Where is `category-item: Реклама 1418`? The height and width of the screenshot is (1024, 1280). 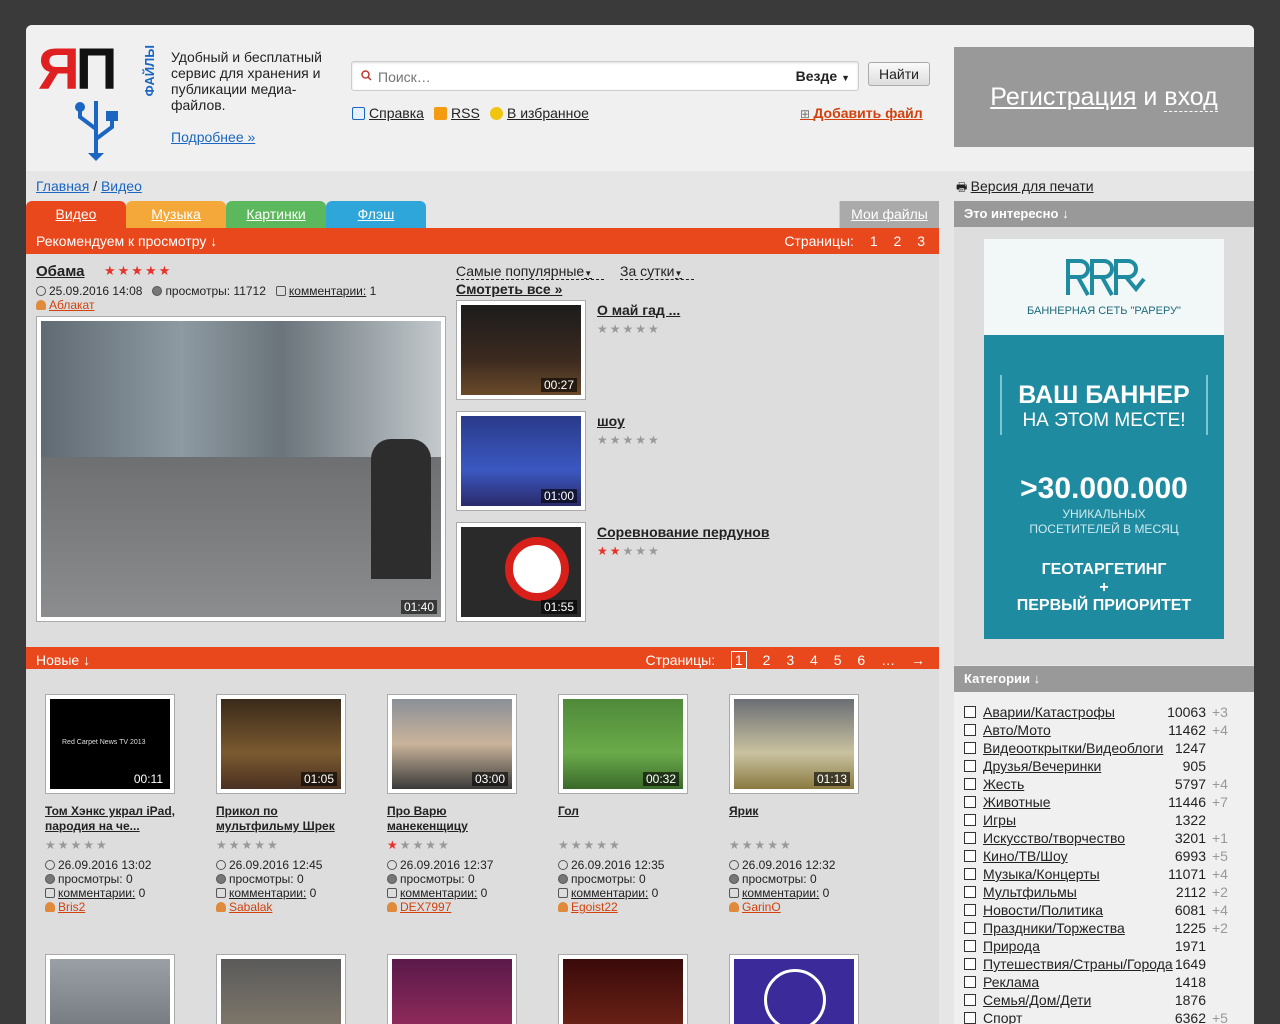
category-item: Реклама 1418 is located at coordinates (1104, 982).